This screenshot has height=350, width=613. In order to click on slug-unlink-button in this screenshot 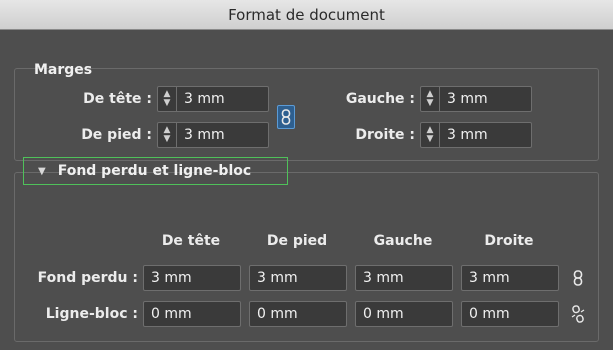, I will do `click(578, 314)`.